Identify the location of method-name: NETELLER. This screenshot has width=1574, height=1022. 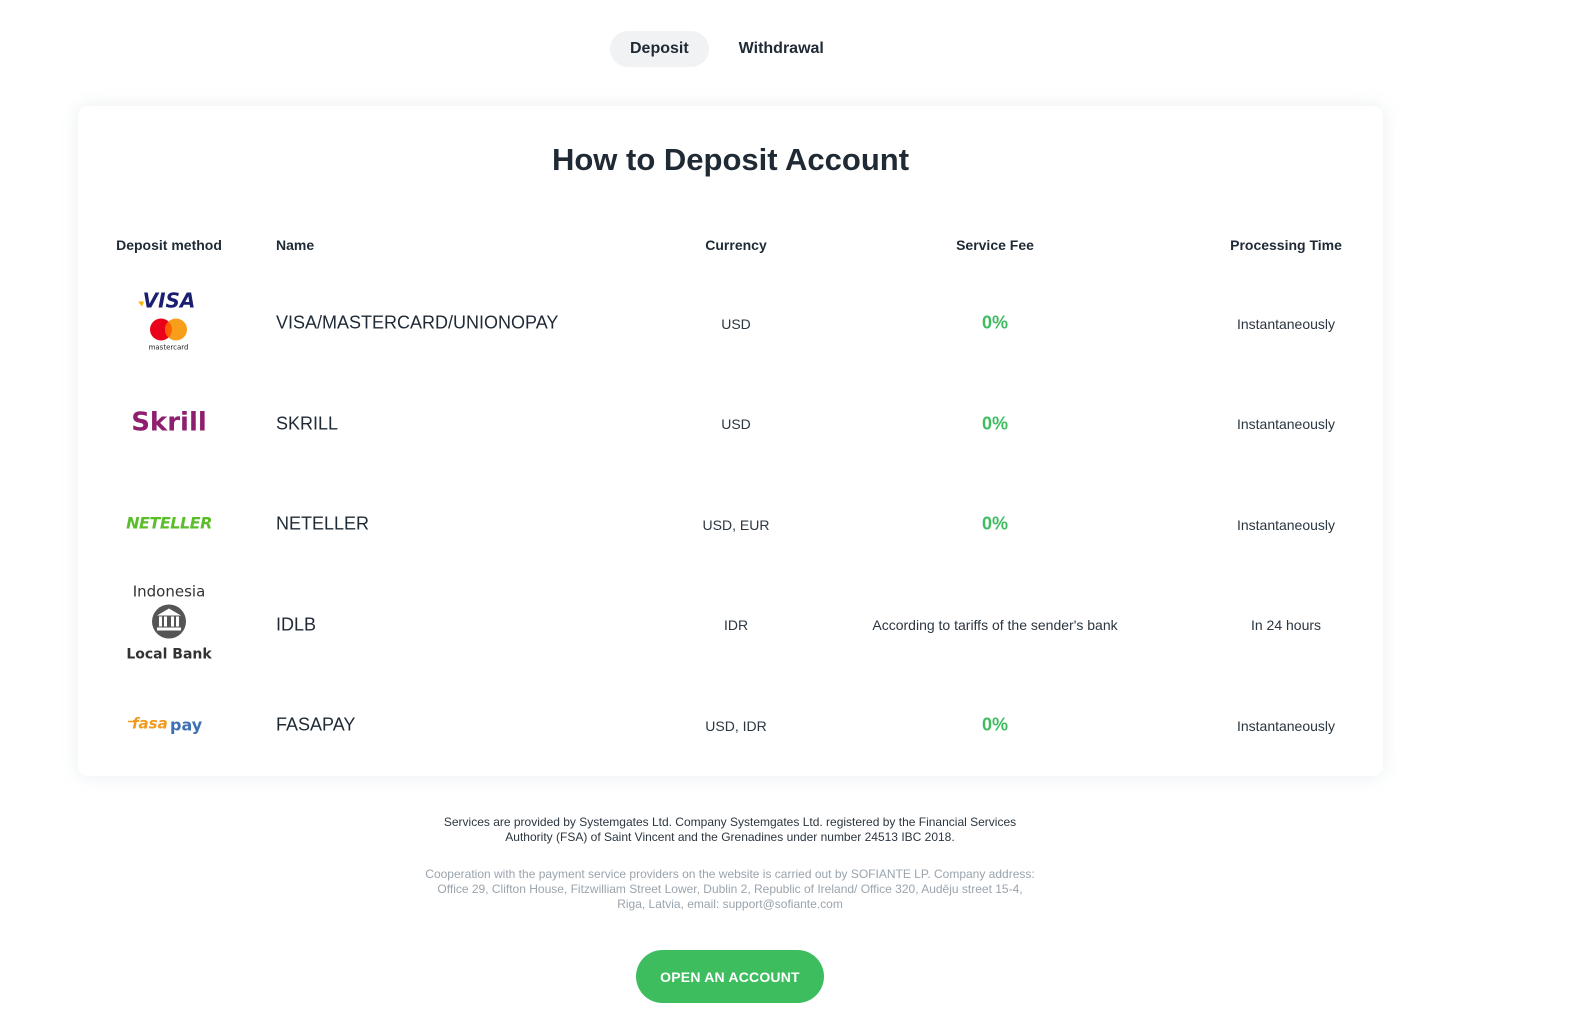
(323, 523).